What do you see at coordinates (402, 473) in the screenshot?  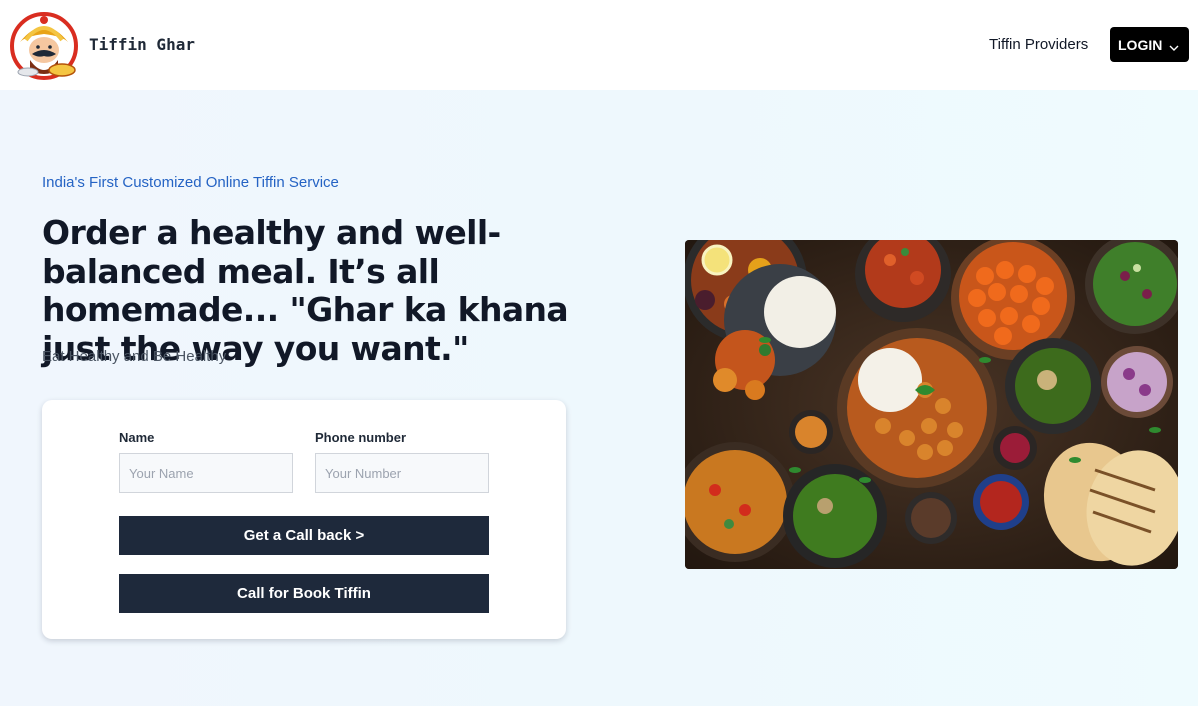 I see `phone-input` at bounding box center [402, 473].